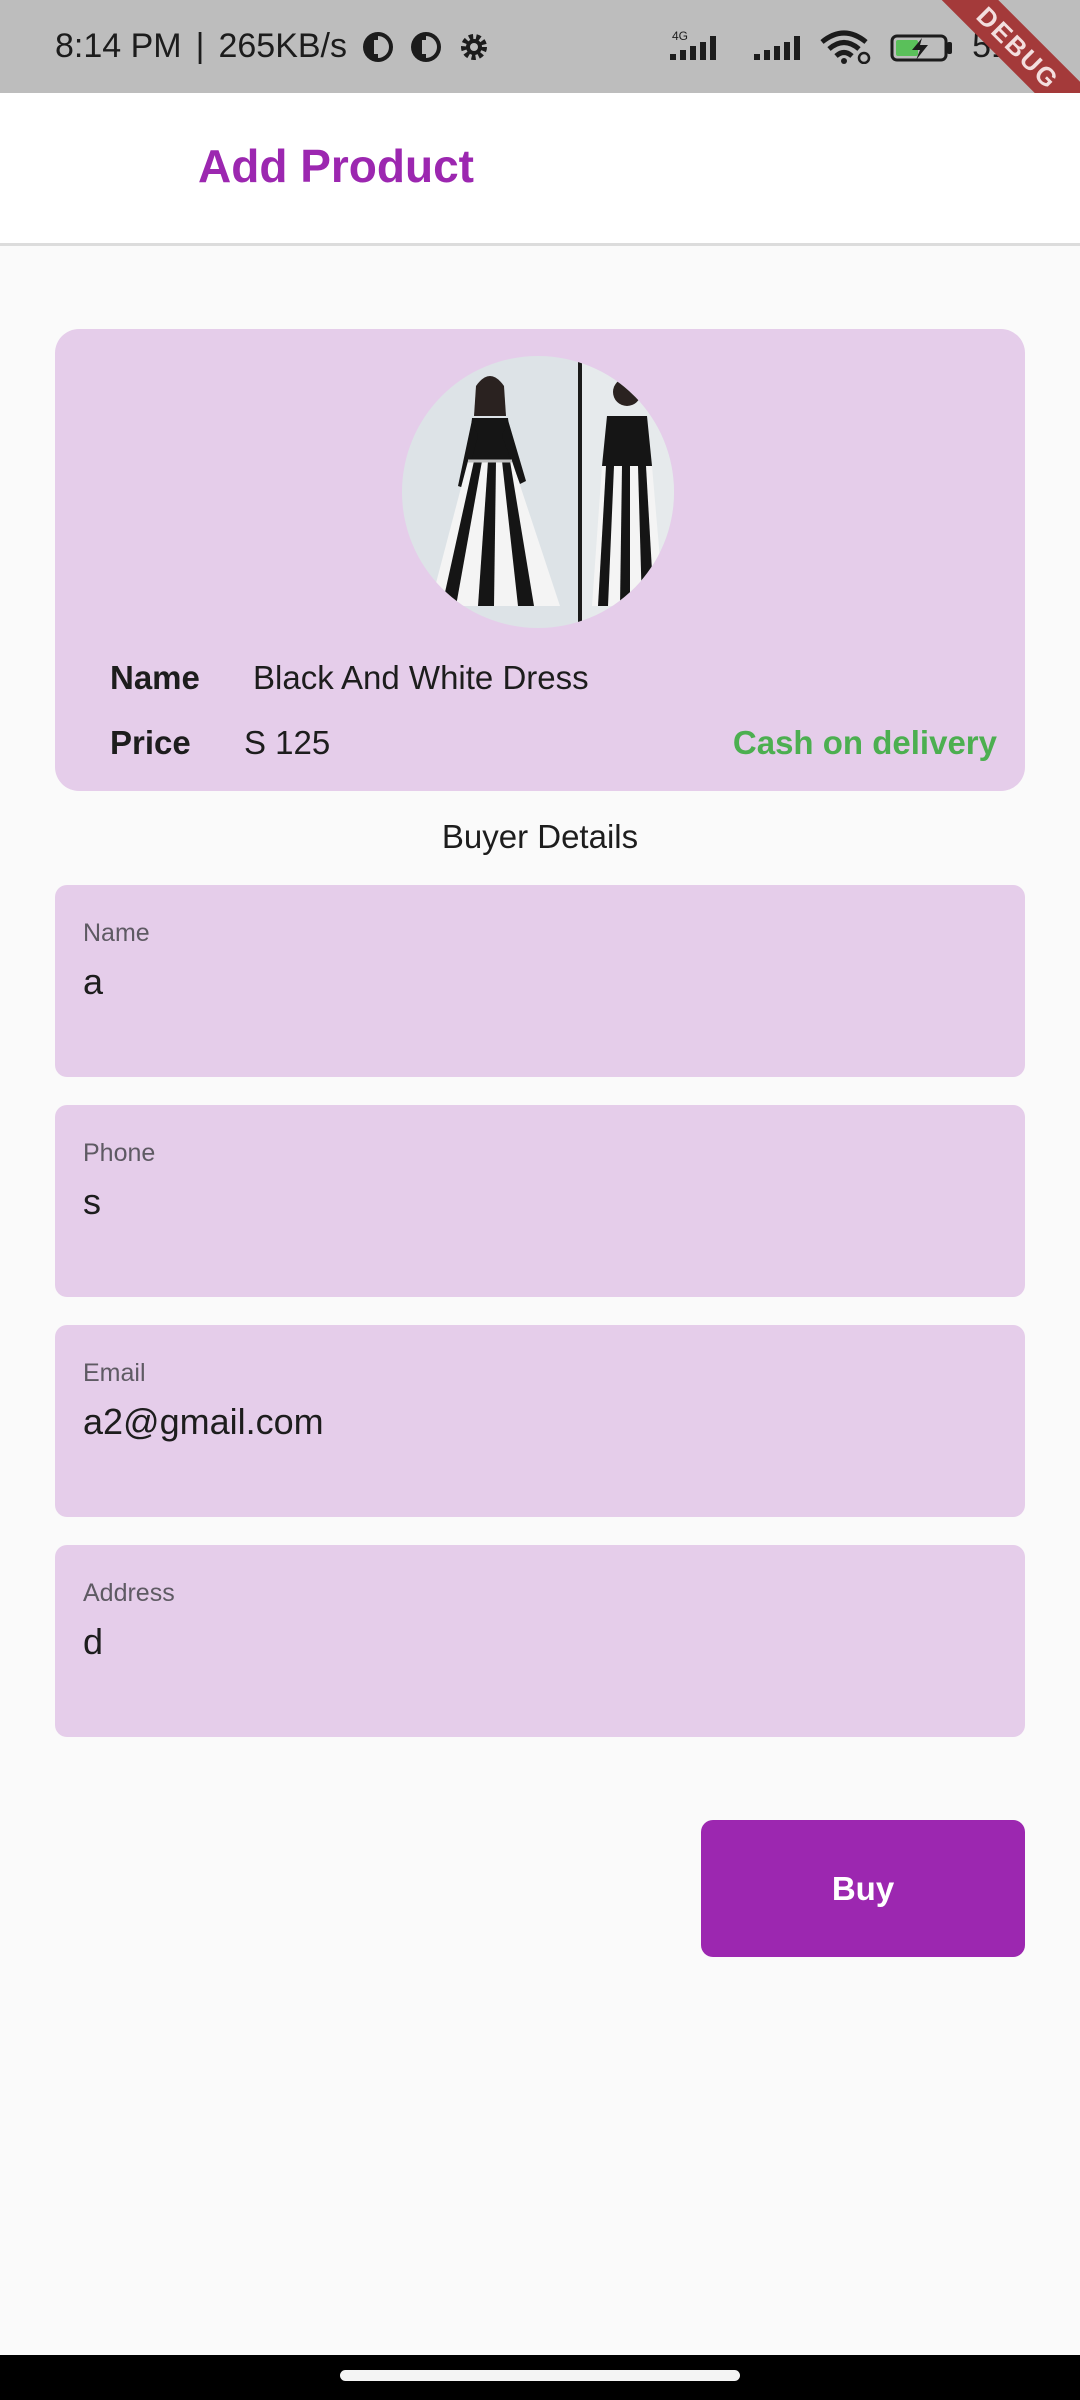 The height and width of the screenshot is (2400, 1080). I want to click on field-value: d, so click(93, 1642).